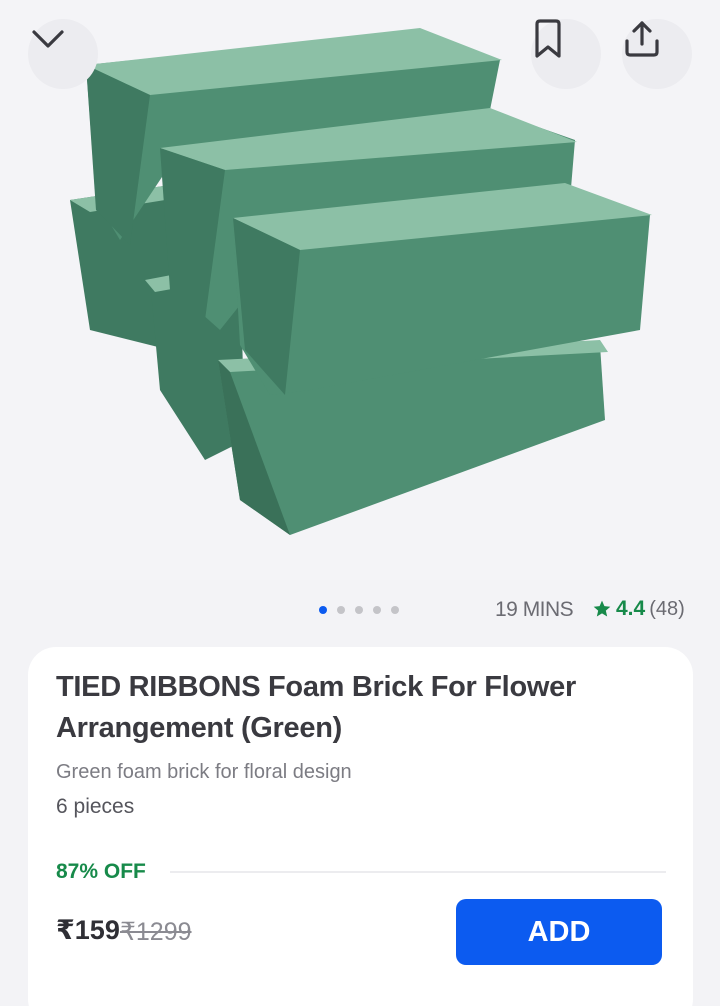 This screenshot has height=1006, width=720. What do you see at coordinates (204, 772) in the screenshot?
I see `product-subtitle: Green foam brick for floral design` at bounding box center [204, 772].